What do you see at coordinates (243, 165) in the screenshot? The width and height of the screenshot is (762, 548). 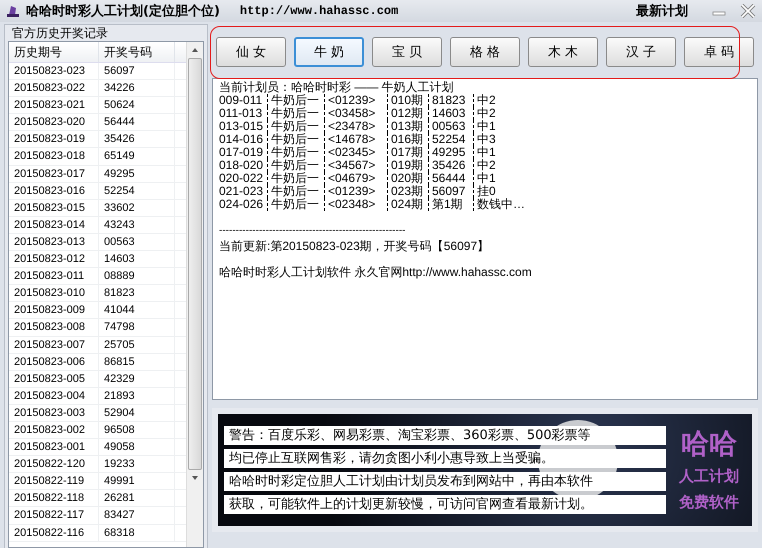 I see `plan-cell: 018-020` at bounding box center [243, 165].